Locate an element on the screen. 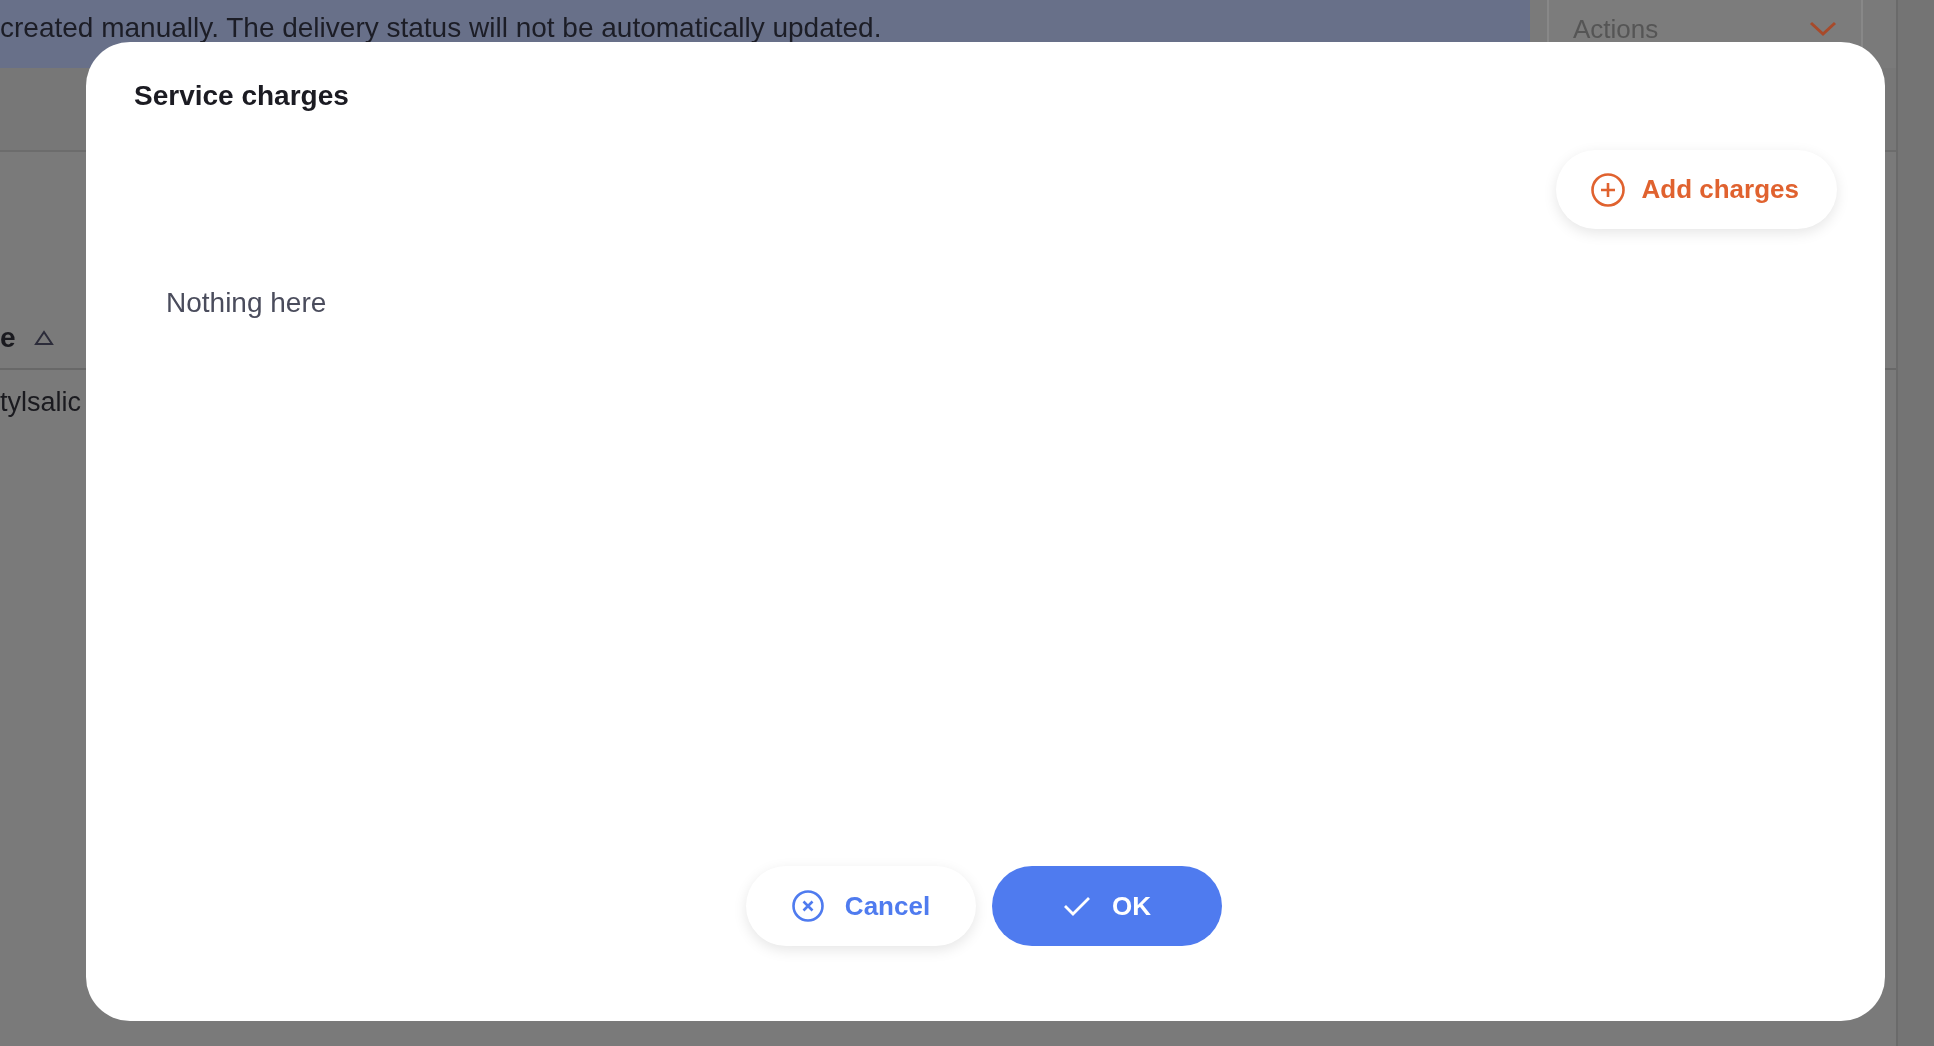 This screenshot has height=1046, width=1934. empty-message: Nothing here is located at coordinates (247, 303).